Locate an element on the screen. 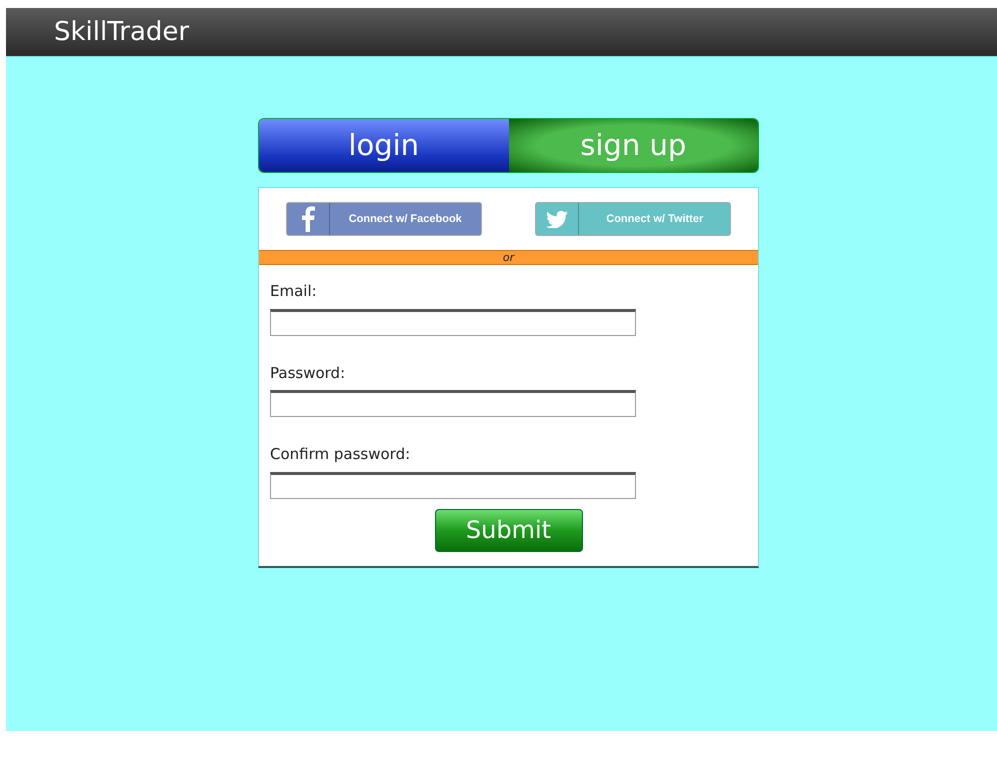  tab: login is located at coordinates (383, 145).